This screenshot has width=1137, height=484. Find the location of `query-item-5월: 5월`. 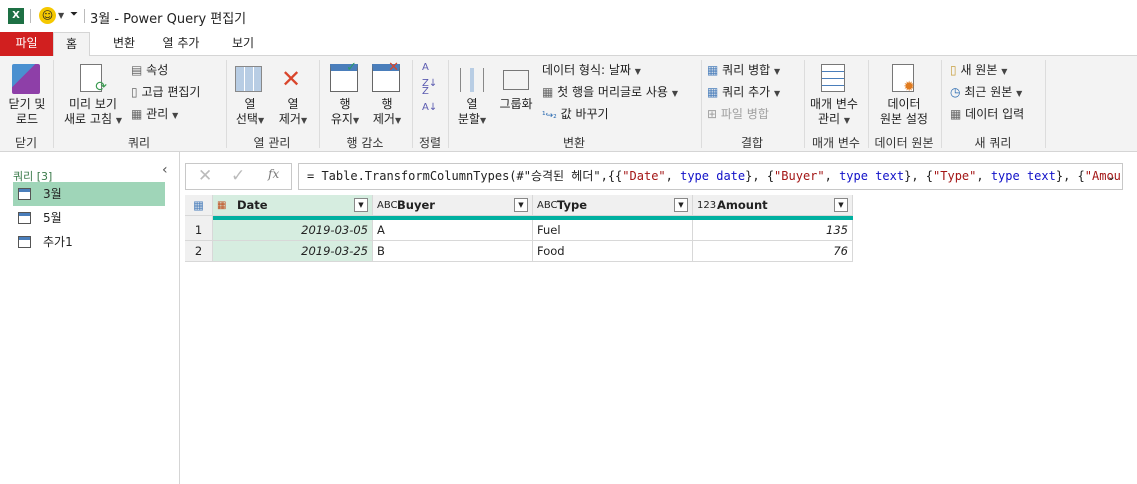

query-item-5월: 5월 is located at coordinates (89, 218).